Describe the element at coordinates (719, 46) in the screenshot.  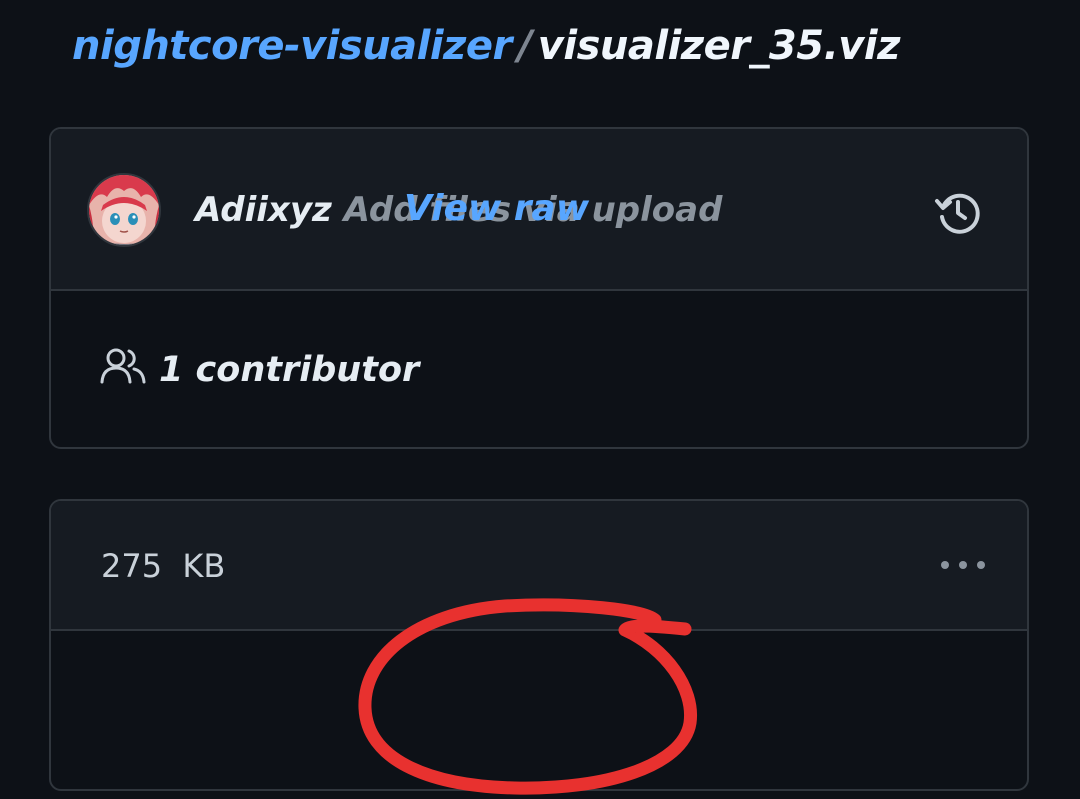
I see `breadcrumb-file-name: visualizer_35.viz` at that location.